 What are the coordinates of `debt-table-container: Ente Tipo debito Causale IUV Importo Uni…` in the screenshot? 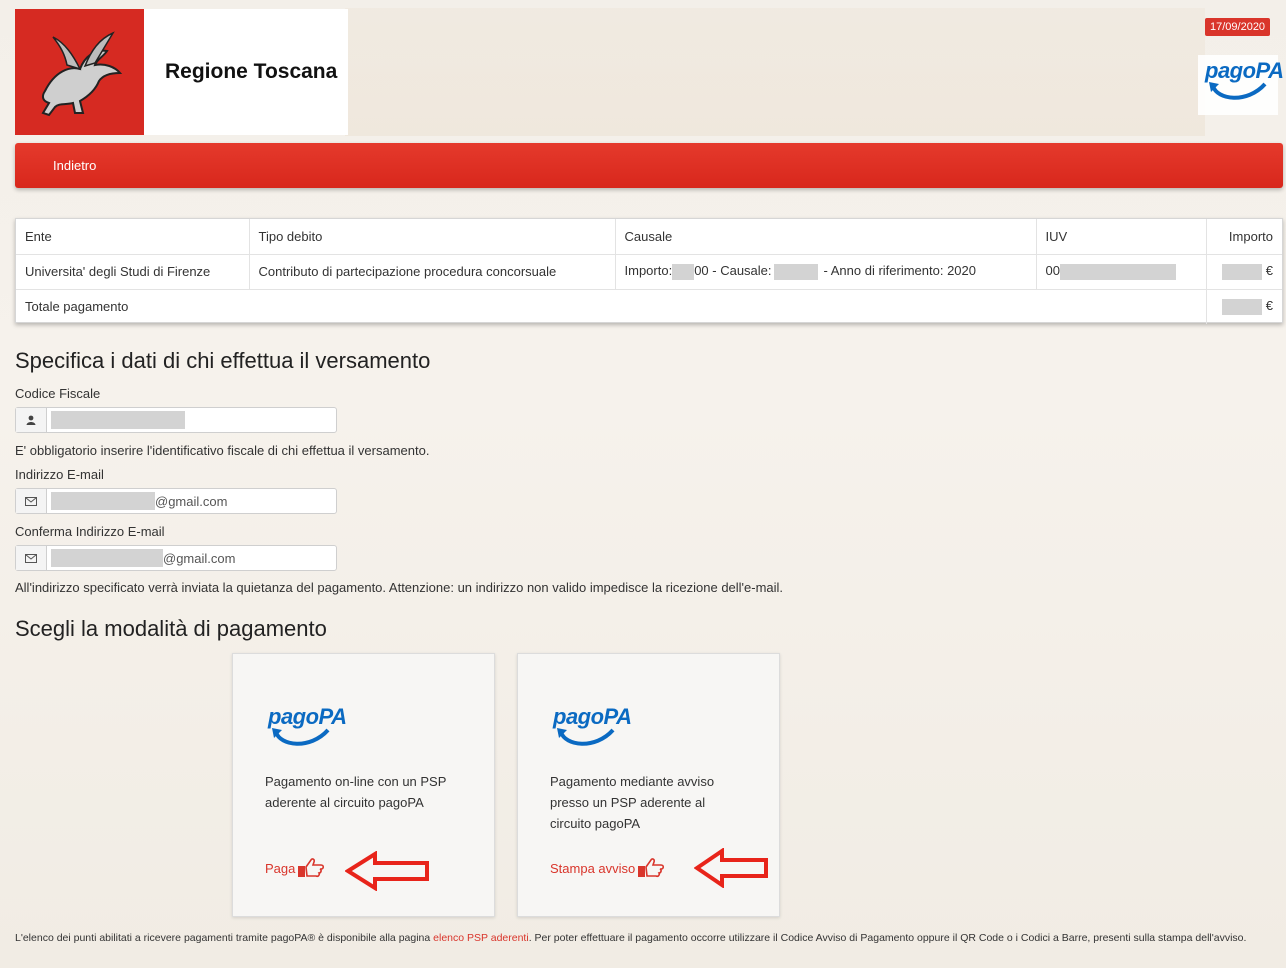 It's located at (649, 271).